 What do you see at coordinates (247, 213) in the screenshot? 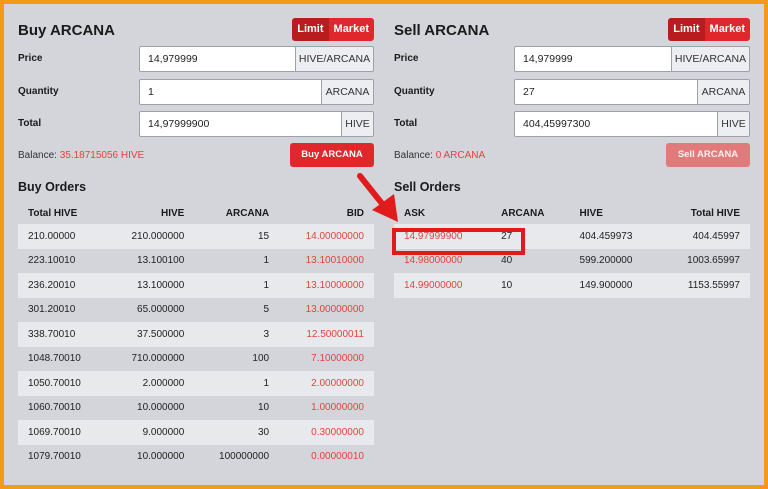
I see `buy-col-arcana: ARCANA` at bounding box center [247, 213].